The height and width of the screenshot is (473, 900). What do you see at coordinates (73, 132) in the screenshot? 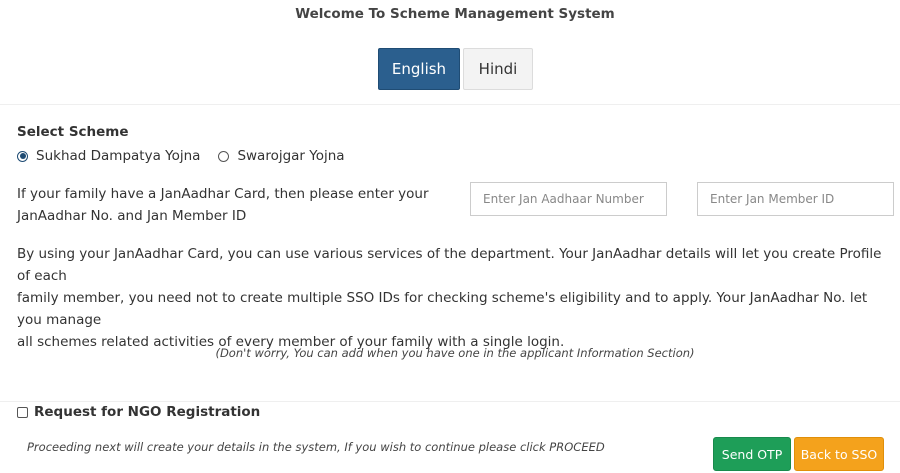
I see `select-scheme-label: Select Scheme` at bounding box center [73, 132].